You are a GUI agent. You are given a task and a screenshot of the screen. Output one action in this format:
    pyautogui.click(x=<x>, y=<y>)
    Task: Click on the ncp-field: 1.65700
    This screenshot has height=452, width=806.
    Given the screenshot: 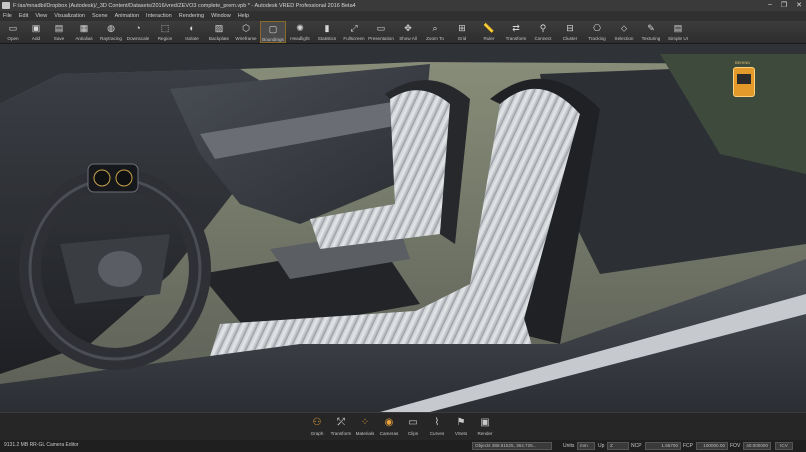 What is the action you would take?
    pyautogui.click(x=663, y=446)
    